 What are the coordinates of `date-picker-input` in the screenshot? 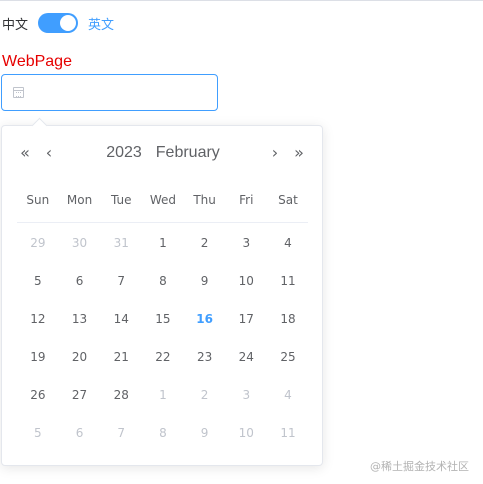 It's located at (109, 92).